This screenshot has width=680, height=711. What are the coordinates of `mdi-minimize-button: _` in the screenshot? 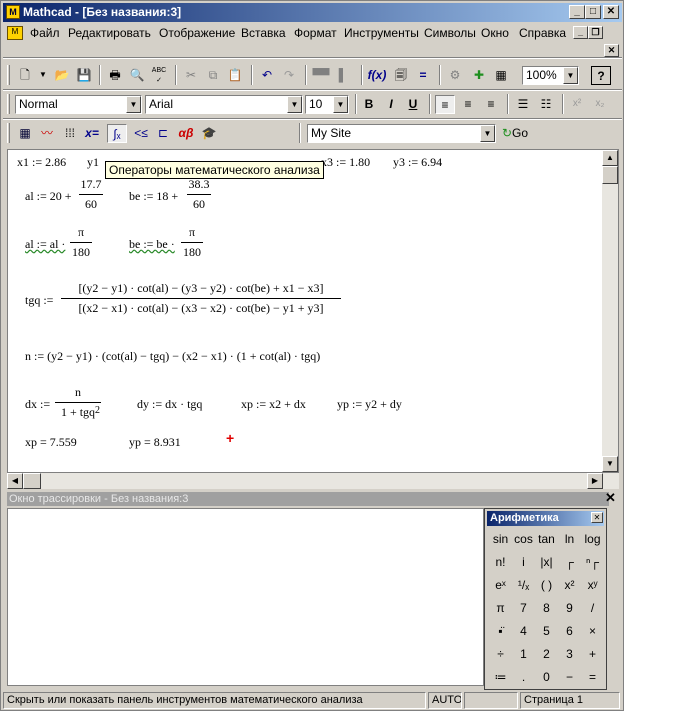 It's located at (580, 32).